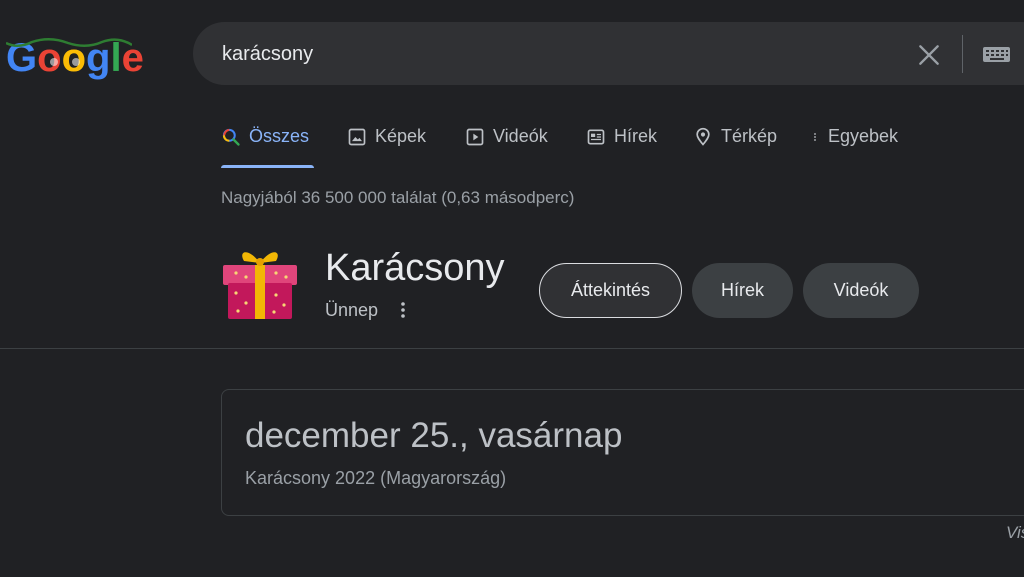 The width and height of the screenshot is (1024, 577). Describe the element at coordinates (403, 310) in the screenshot. I see `more-options-icon` at that location.